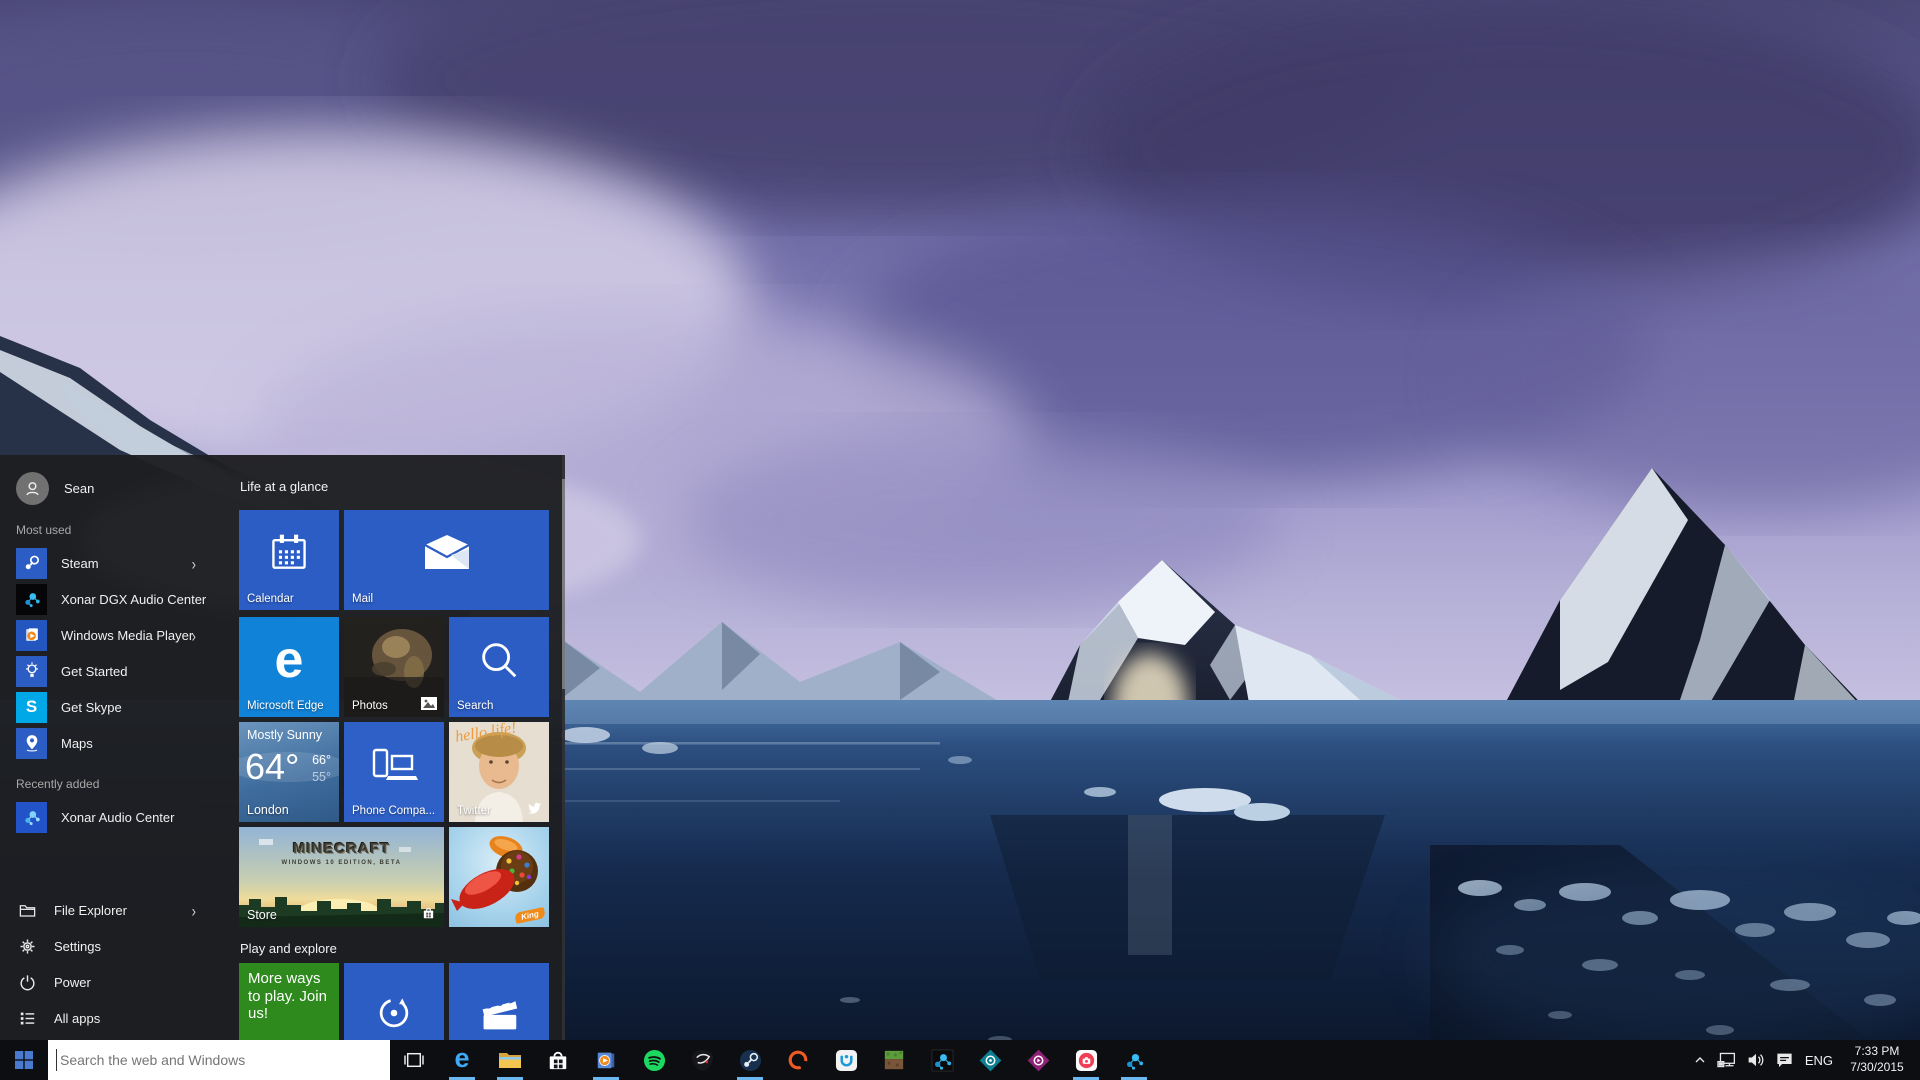 The height and width of the screenshot is (1080, 1920). Describe the element at coordinates (58, 784) in the screenshot. I see `section-recently-added: Recently added` at that location.